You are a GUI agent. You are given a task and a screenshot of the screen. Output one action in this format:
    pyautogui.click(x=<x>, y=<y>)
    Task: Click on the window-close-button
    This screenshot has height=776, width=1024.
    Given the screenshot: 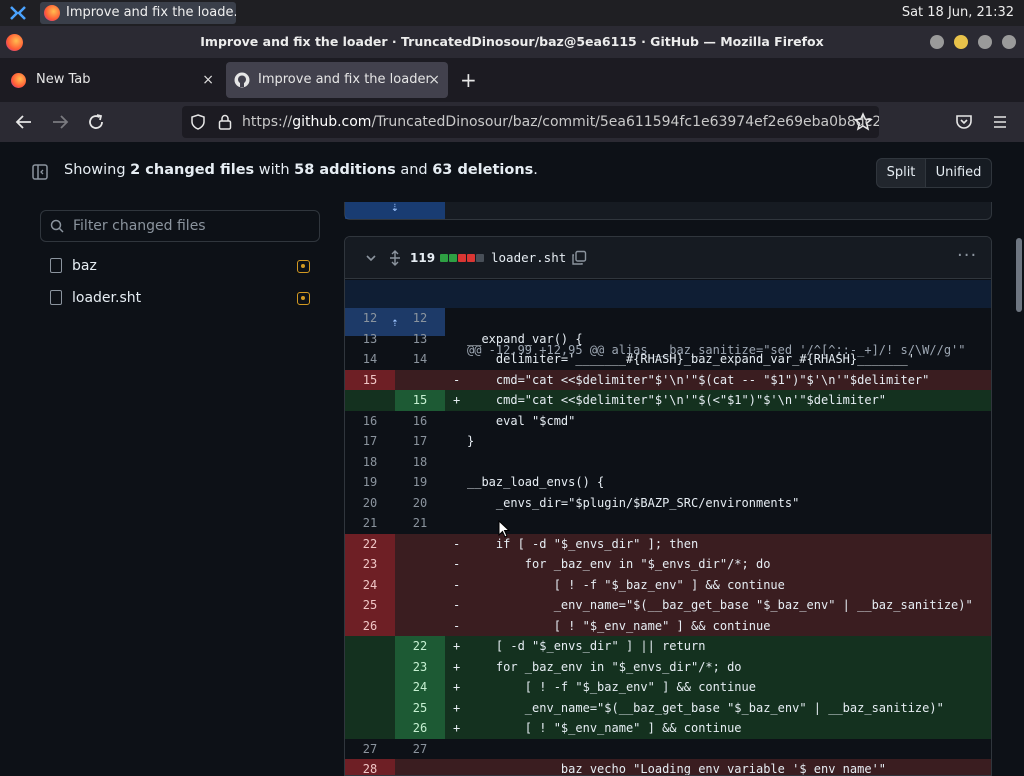 What is the action you would take?
    pyautogui.click(x=1009, y=42)
    